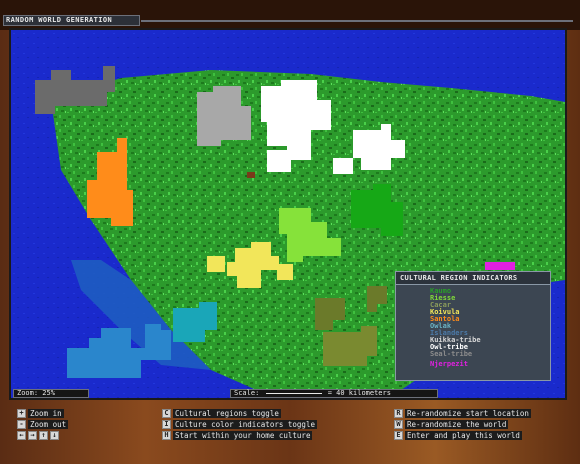 The width and height of the screenshot is (580, 464). I want to click on help-zoom-in: + Zoom in, so click(40, 413).